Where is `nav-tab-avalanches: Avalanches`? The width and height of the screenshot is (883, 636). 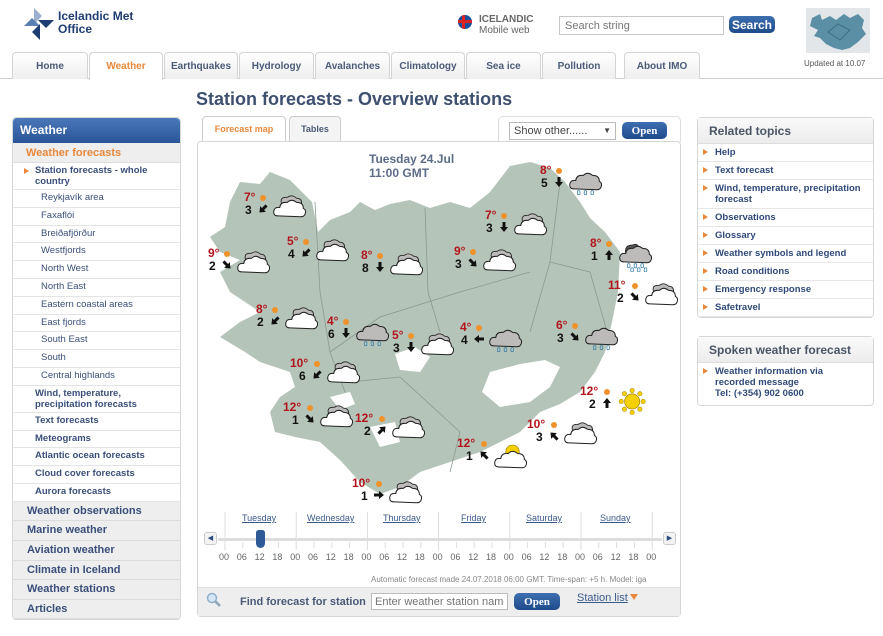
nav-tab-avalanches: Avalanches is located at coordinates (352, 65).